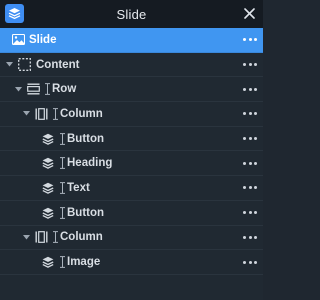 The width and height of the screenshot is (320, 300). I want to click on tree-empty-area, so click(131, 287).